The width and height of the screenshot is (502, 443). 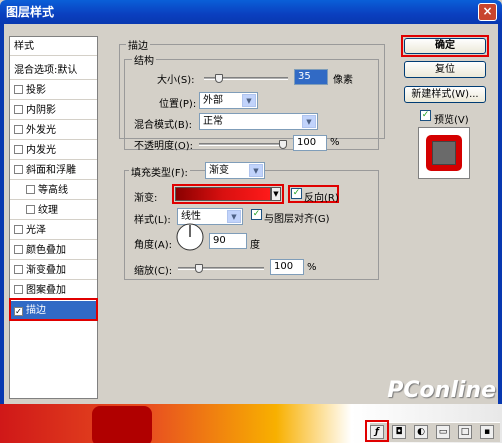 I want to click on scale-unit: %, so click(x=312, y=267).